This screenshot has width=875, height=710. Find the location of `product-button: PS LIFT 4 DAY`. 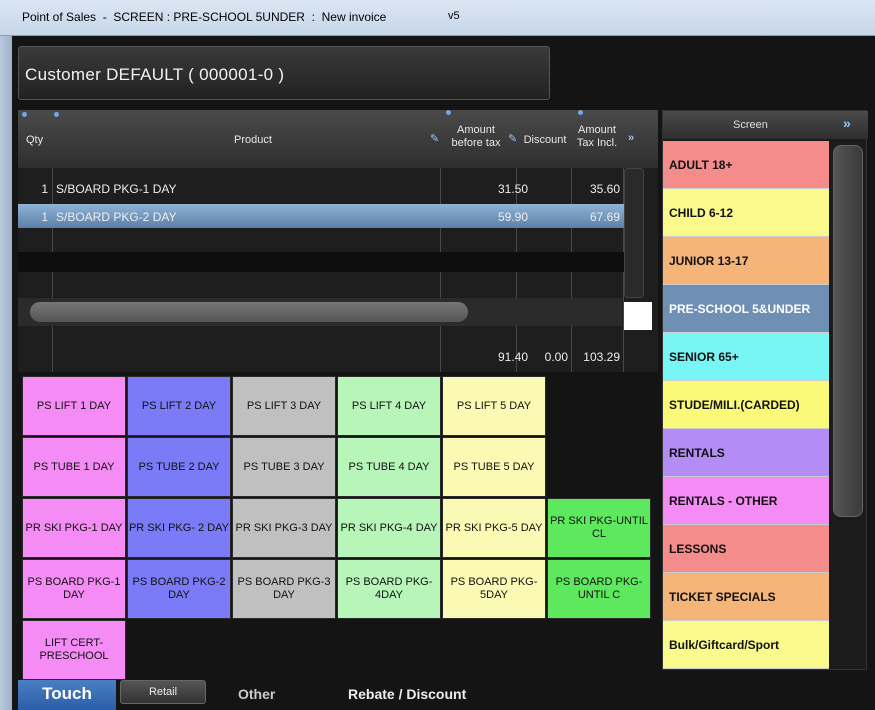

product-button: PS LIFT 4 DAY is located at coordinates (389, 406).